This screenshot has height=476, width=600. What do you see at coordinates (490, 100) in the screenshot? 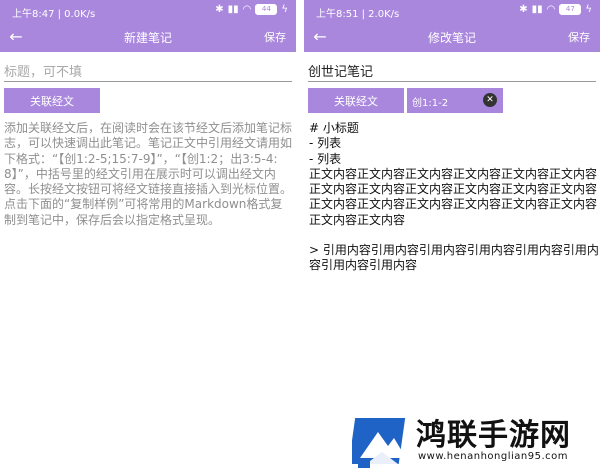
I see `clear-icon: ✕` at bounding box center [490, 100].